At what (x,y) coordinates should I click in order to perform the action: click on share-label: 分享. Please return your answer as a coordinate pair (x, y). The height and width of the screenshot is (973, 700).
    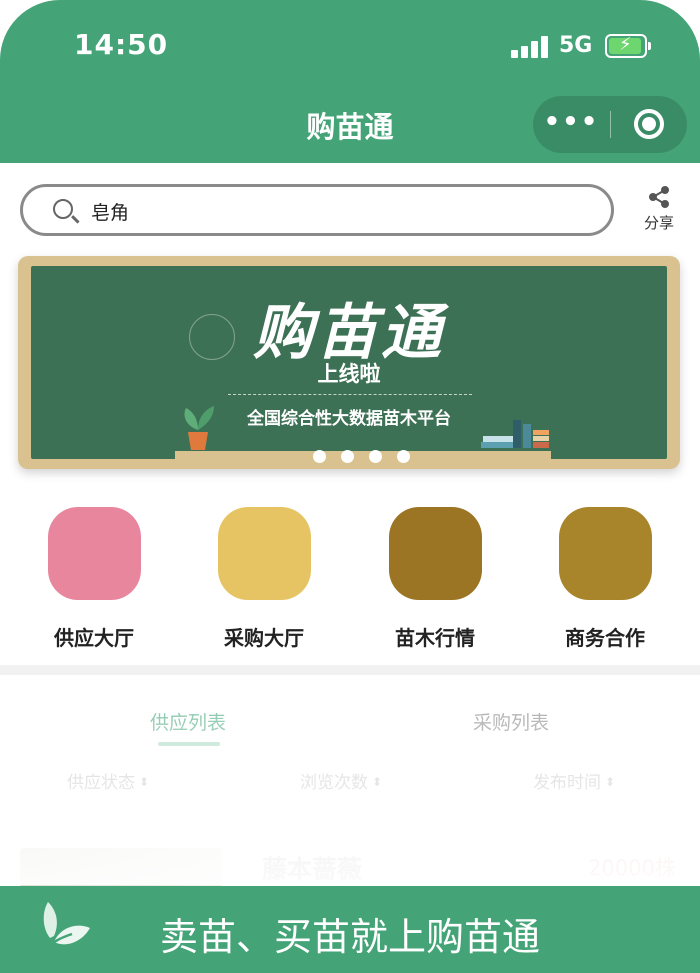
    Looking at the image, I should click on (658, 223).